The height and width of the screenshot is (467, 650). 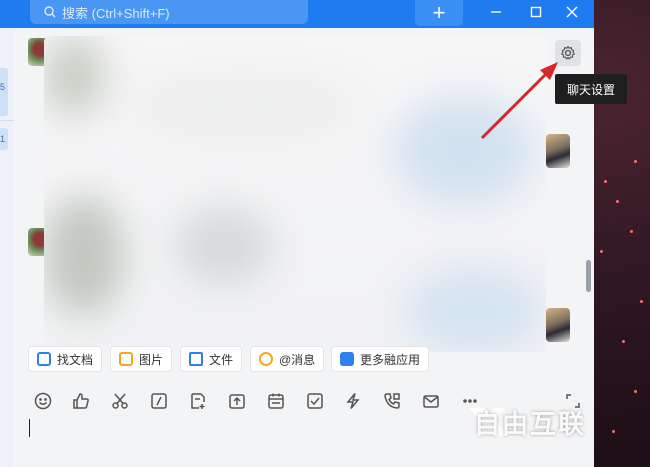 What do you see at coordinates (347, 359) in the screenshot?
I see `apps-icon` at bounding box center [347, 359].